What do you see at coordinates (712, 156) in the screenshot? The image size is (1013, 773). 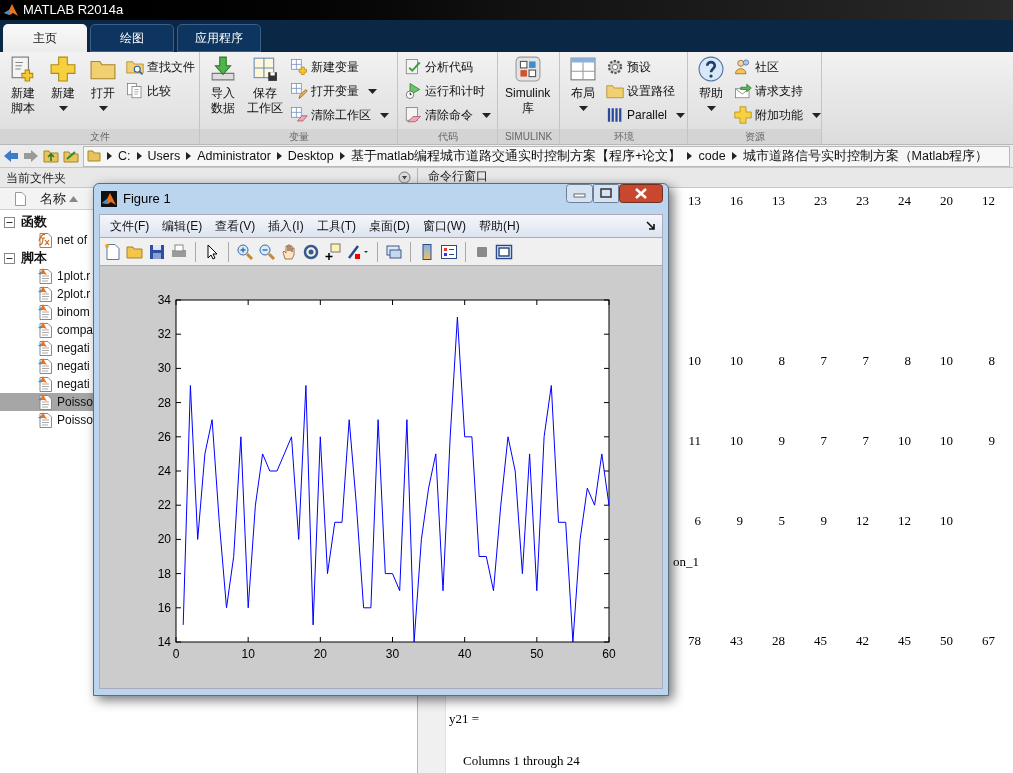 I see `path-segment: code` at bounding box center [712, 156].